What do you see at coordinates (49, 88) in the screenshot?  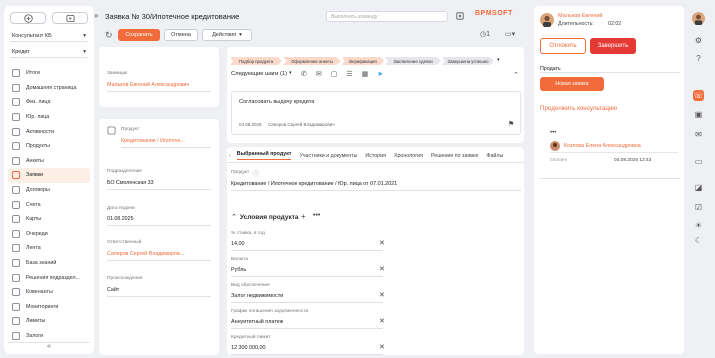 I see `sidebar-item: Домашняя страница` at bounding box center [49, 88].